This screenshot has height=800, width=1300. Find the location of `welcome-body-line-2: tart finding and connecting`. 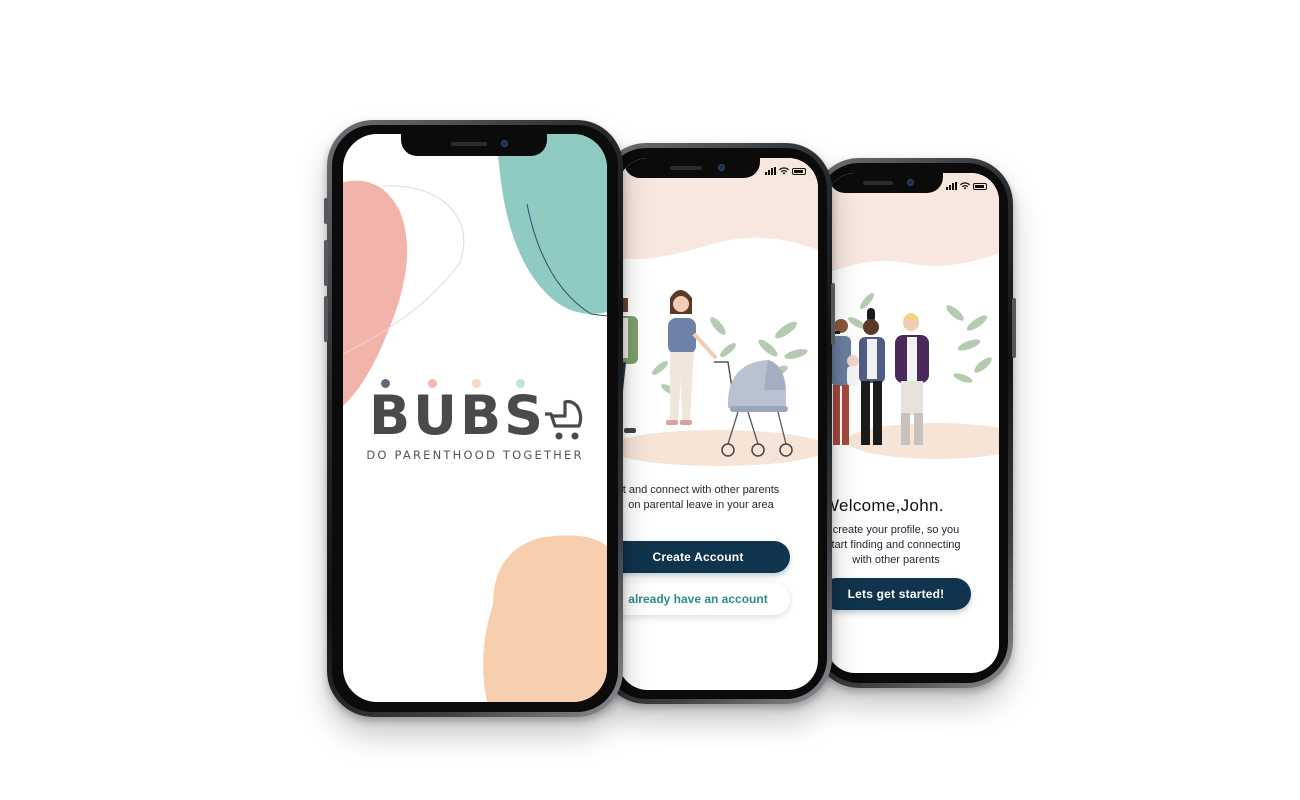

welcome-body-line-2: tart finding and connecting is located at coordinates (896, 545).